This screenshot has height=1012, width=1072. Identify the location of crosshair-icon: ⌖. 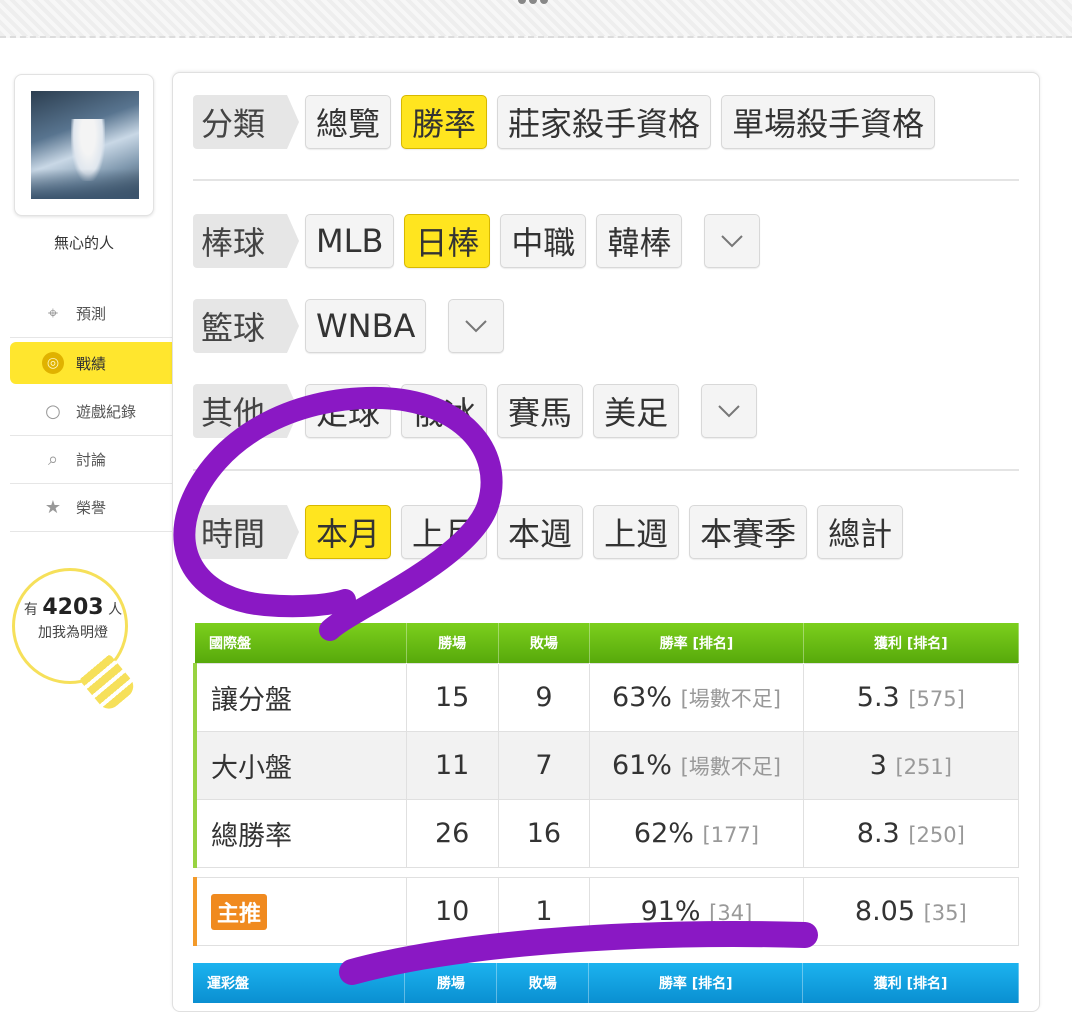
(53, 313).